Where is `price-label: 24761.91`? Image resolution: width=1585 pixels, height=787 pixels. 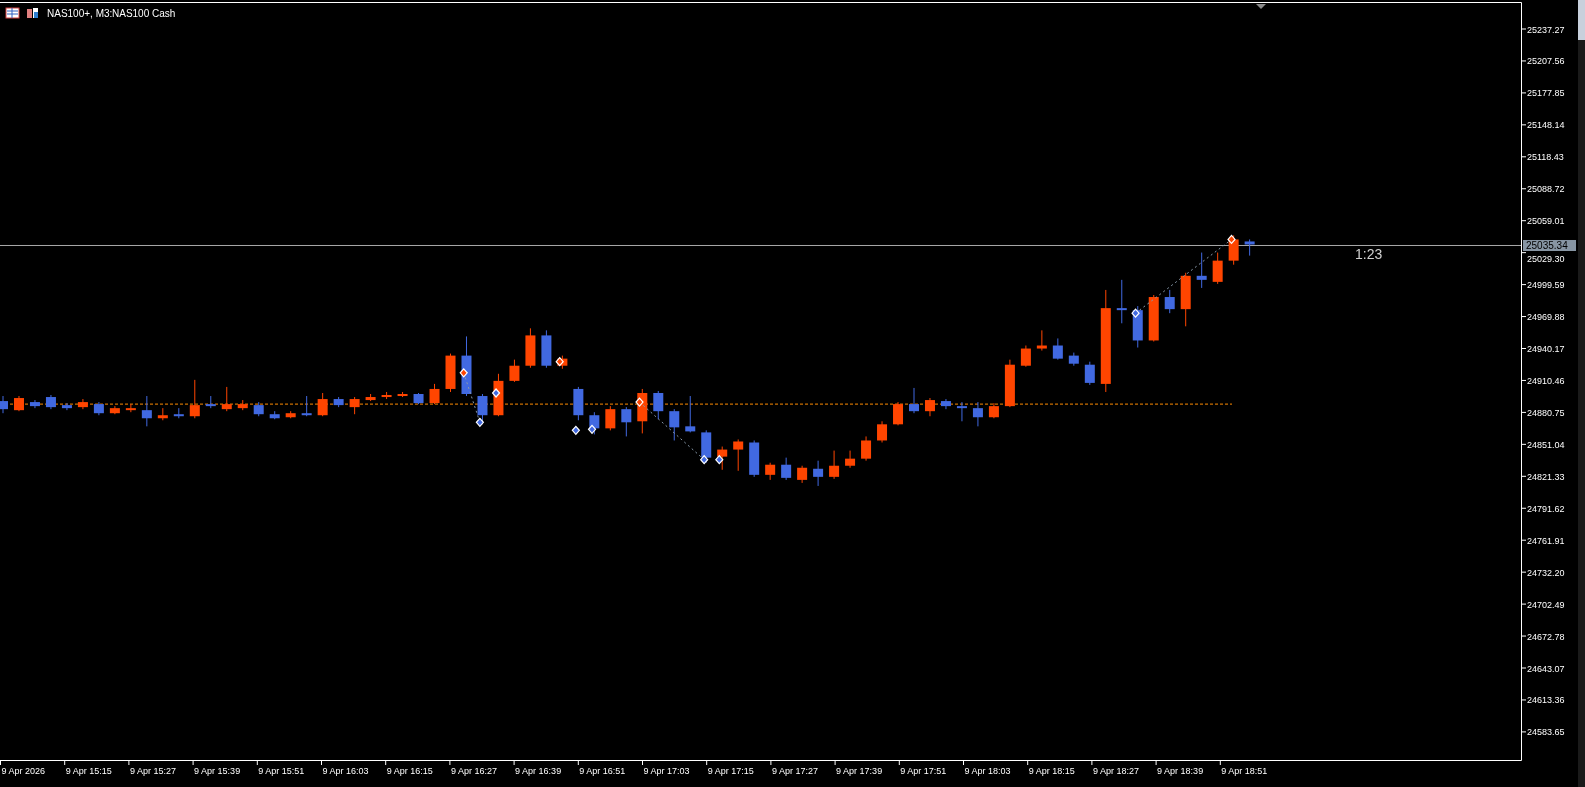 price-label: 24761.91 is located at coordinates (1546, 540).